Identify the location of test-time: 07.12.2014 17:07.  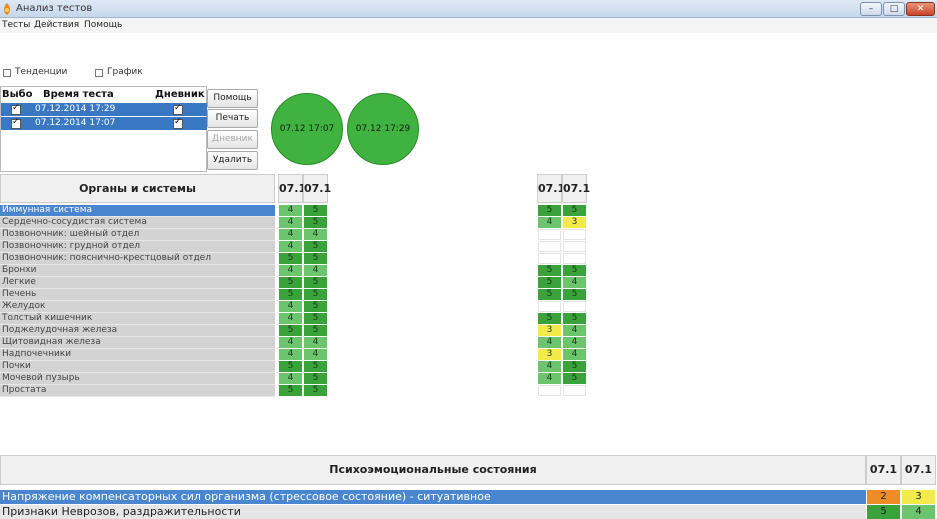
(75, 123).